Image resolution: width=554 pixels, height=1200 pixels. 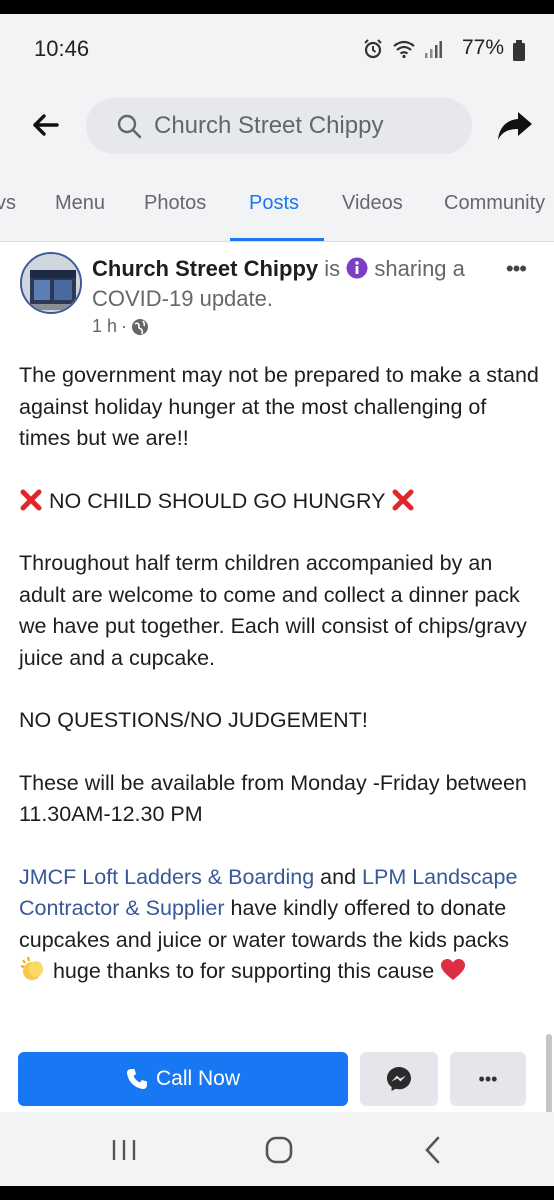 I want to click on phone-icon, so click(x=136, y=1079).